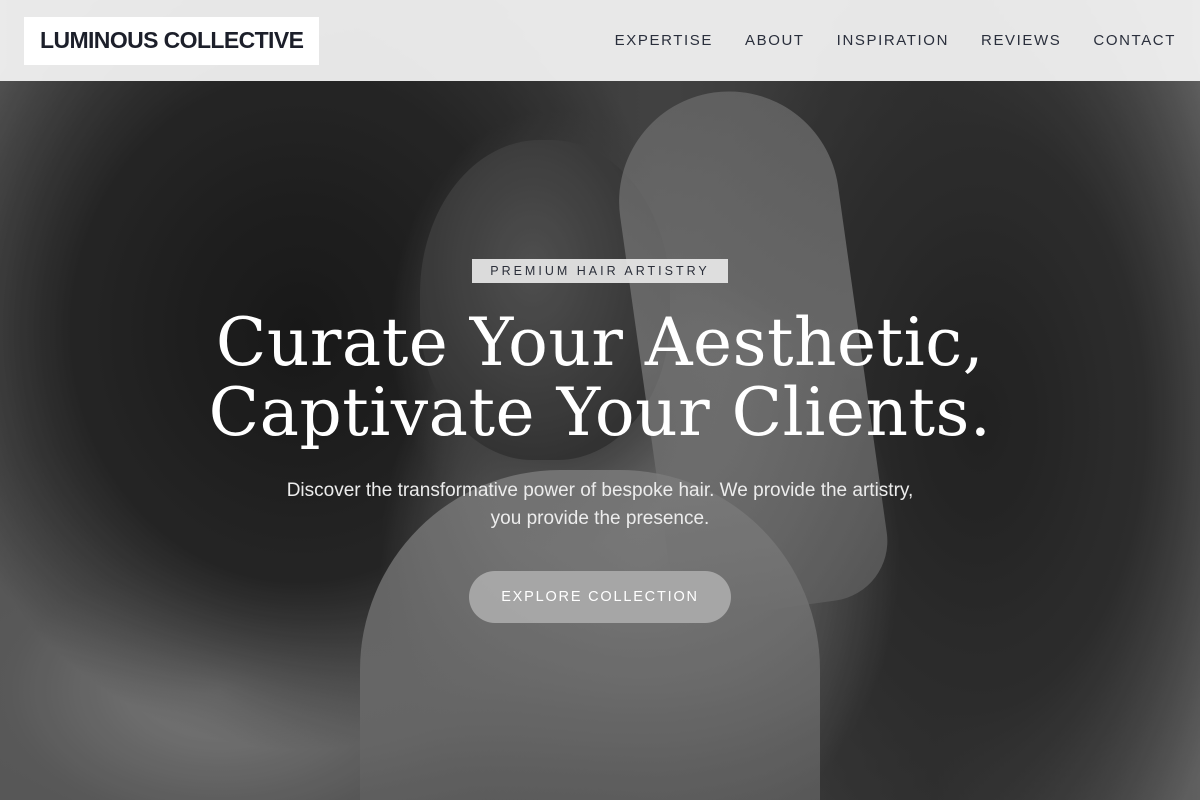 The height and width of the screenshot is (800, 1200). What do you see at coordinates (664, 40) in the screenshot?
I see `nav-link-expertise: EXPERTISE` at bounding box center [664, 40].